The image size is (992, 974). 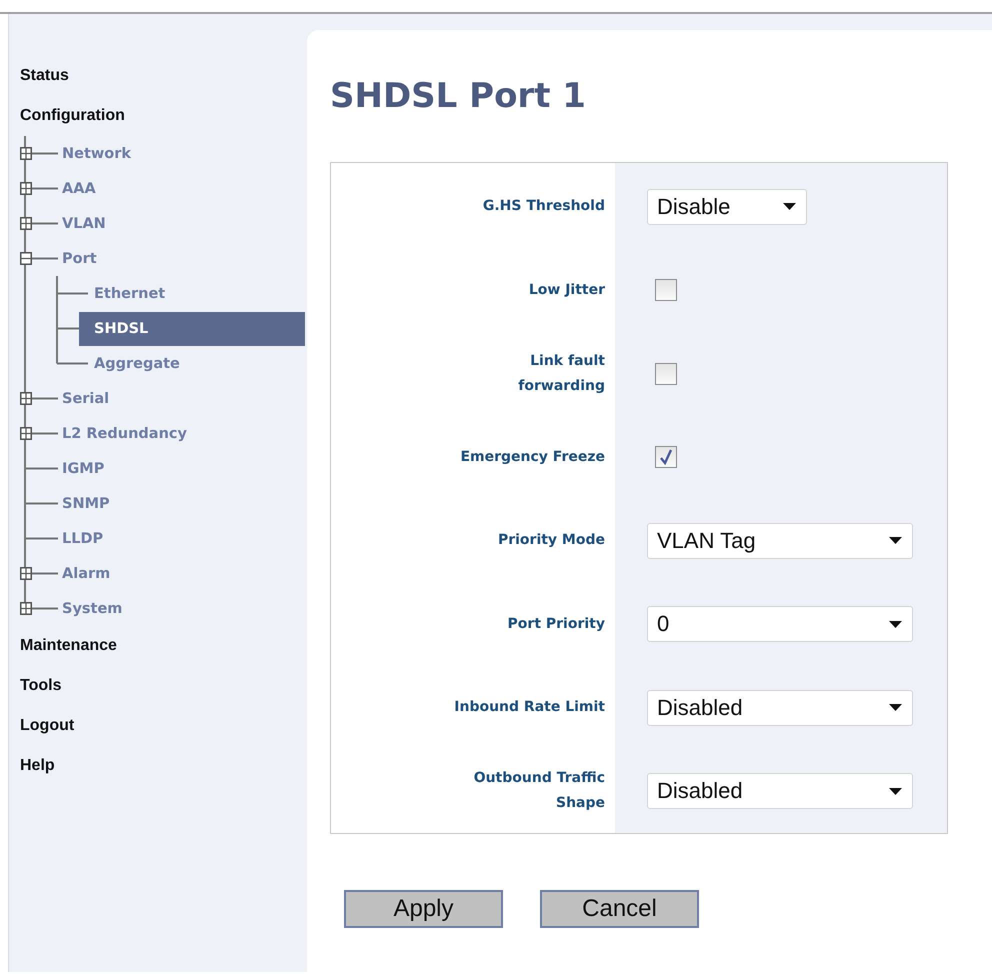 What do you see at coordinates (26, 258) in the screenshot?
I see `collapse-icon` at bounding box center [26, 258].